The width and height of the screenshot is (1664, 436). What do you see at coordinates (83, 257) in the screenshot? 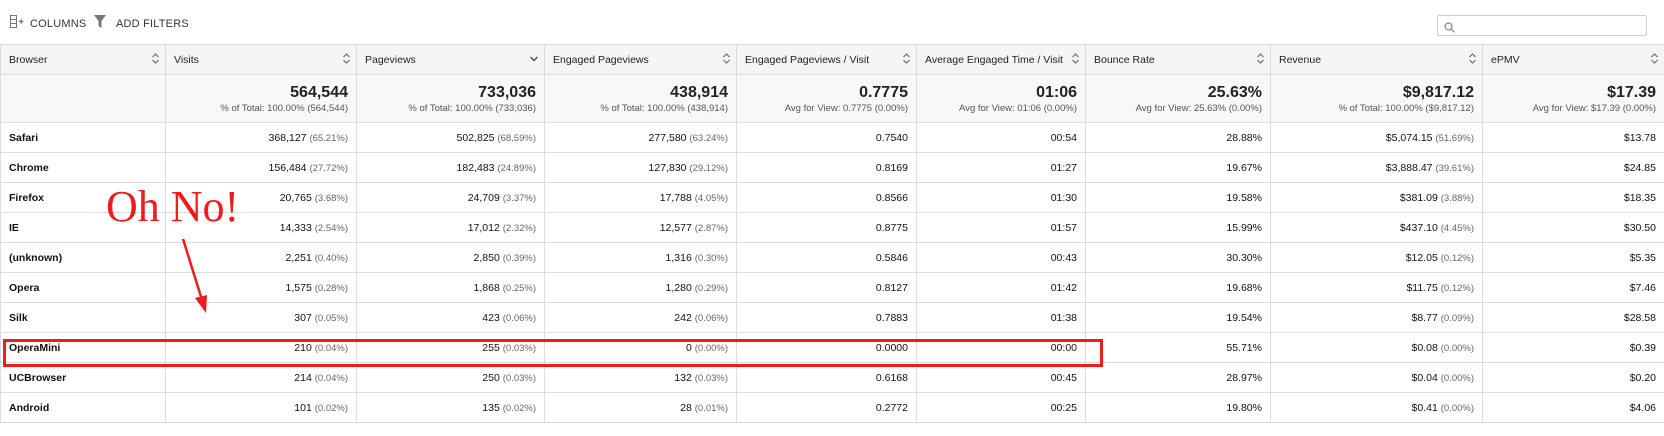
I see `browser-cell: (unknown)` at bounding box center [83, 257].